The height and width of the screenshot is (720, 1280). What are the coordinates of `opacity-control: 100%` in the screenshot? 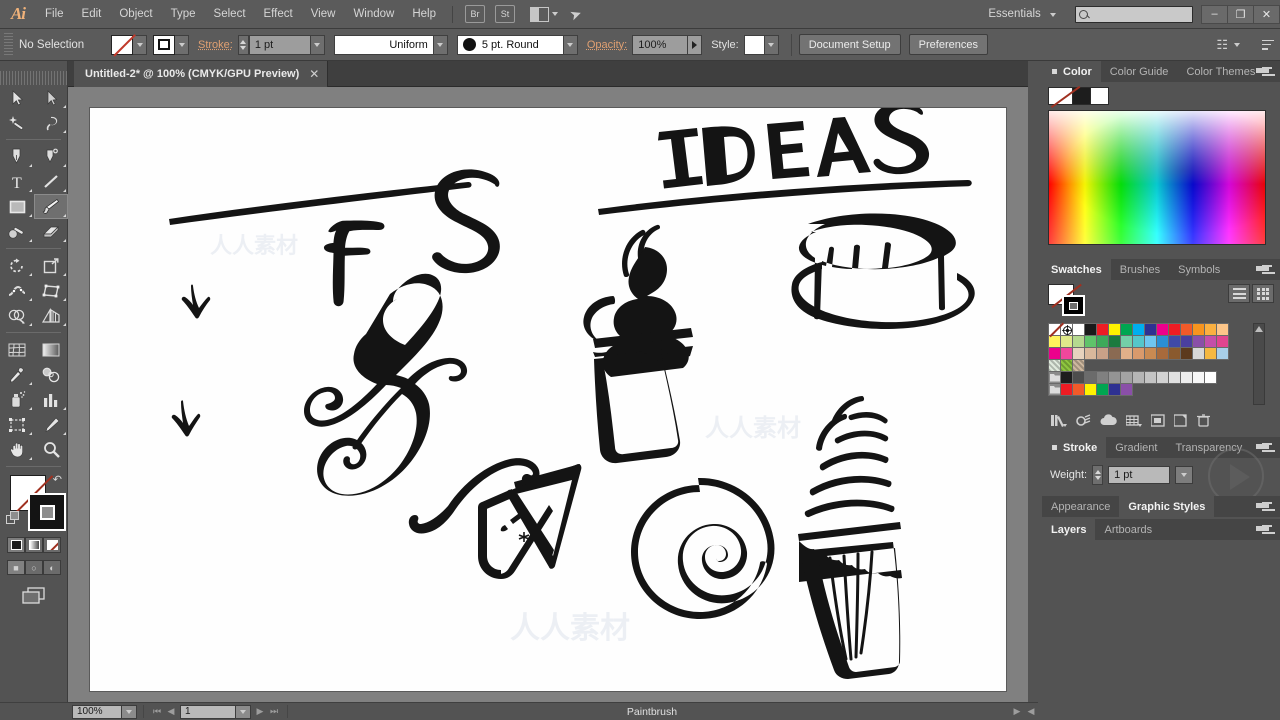 It's located at (667, 44).